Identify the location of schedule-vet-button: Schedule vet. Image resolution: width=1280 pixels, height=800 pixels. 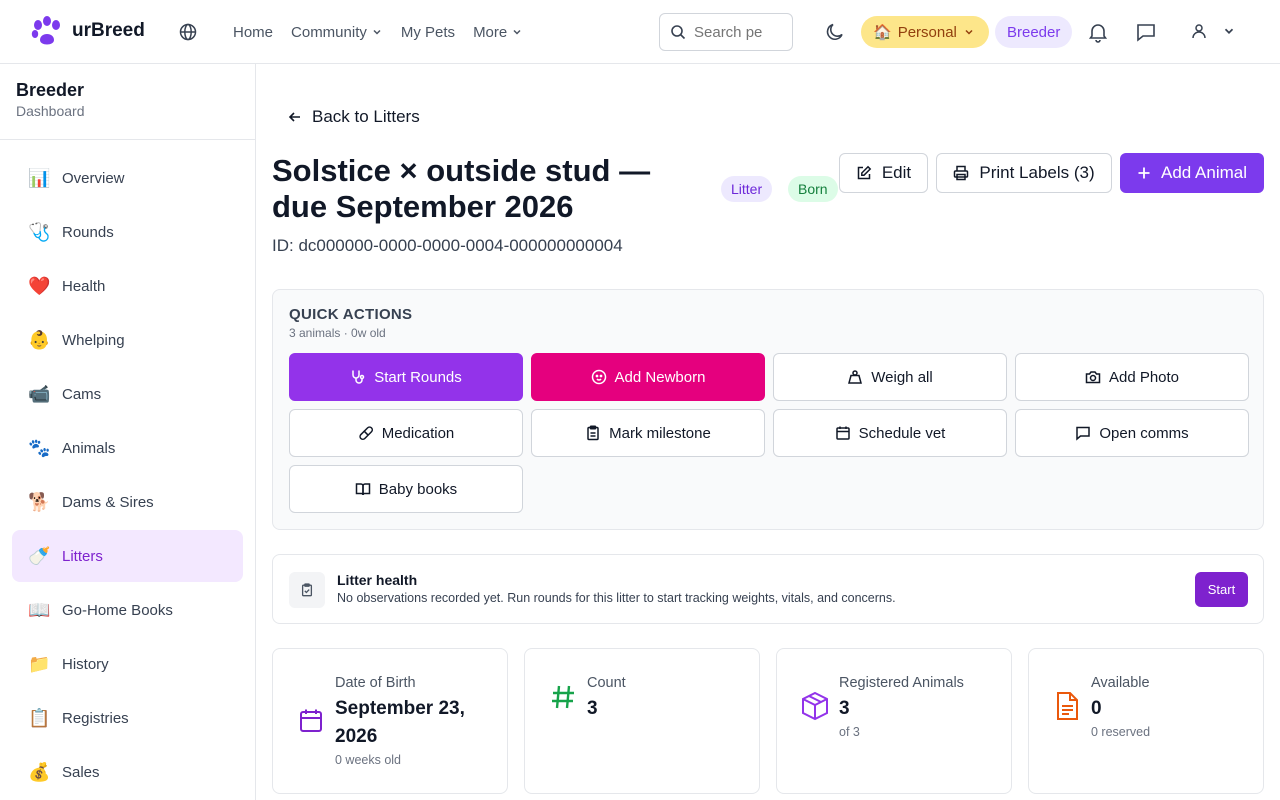
(890, 433).